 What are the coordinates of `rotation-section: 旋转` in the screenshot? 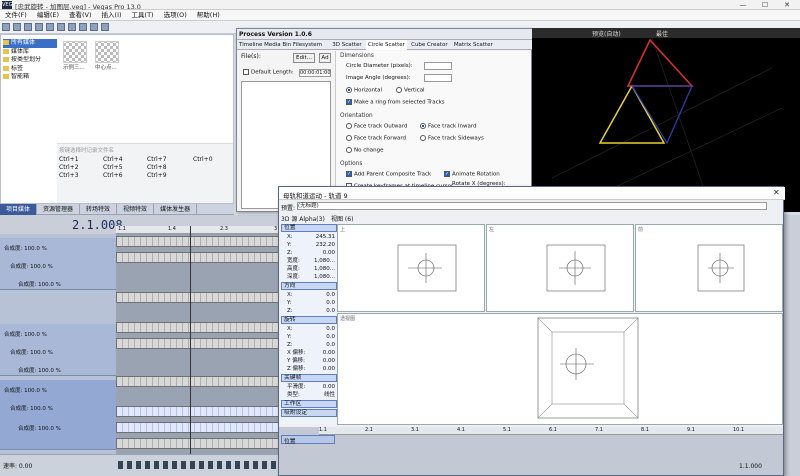 It's located at (309, 320).